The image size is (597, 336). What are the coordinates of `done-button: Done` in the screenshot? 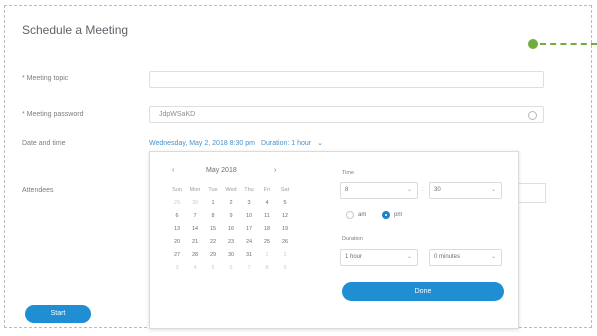 It's located at (423, 291).